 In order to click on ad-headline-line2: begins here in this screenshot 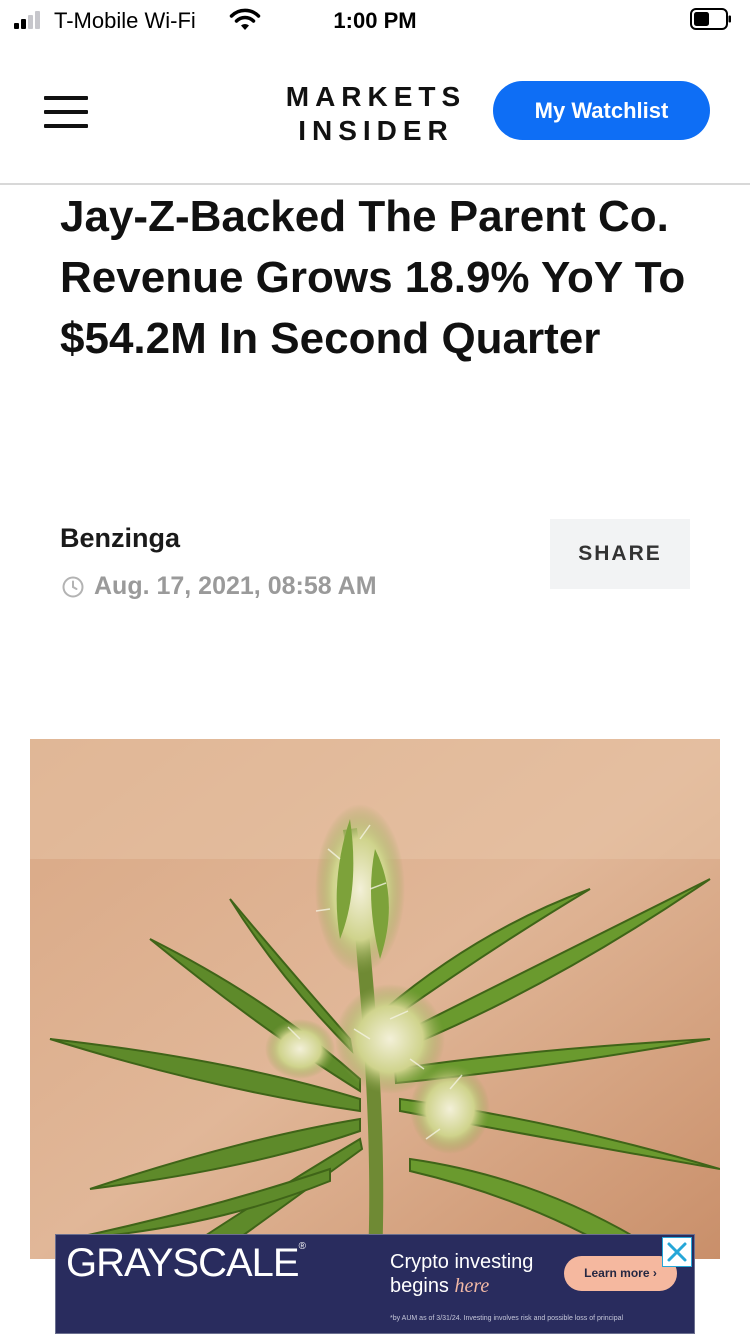, I will do `click(439, 1286)`.